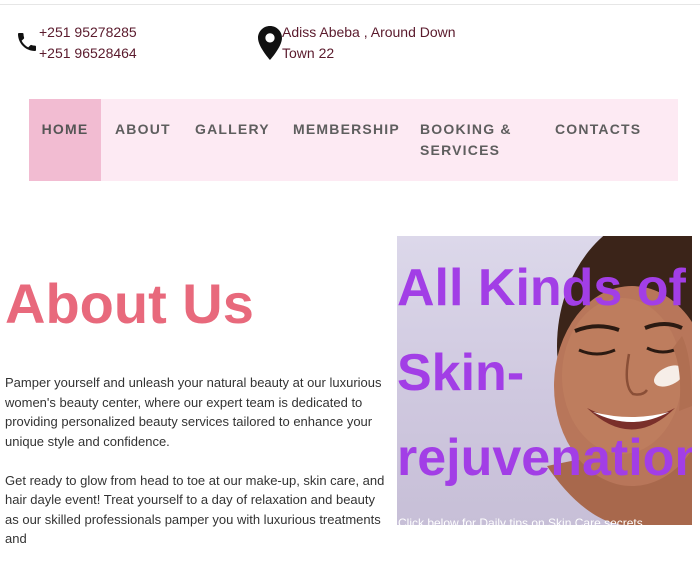 The image size is (700, 568). I want to click on nav-item-booking-label-1: BOOKING &, so click(466, 129).